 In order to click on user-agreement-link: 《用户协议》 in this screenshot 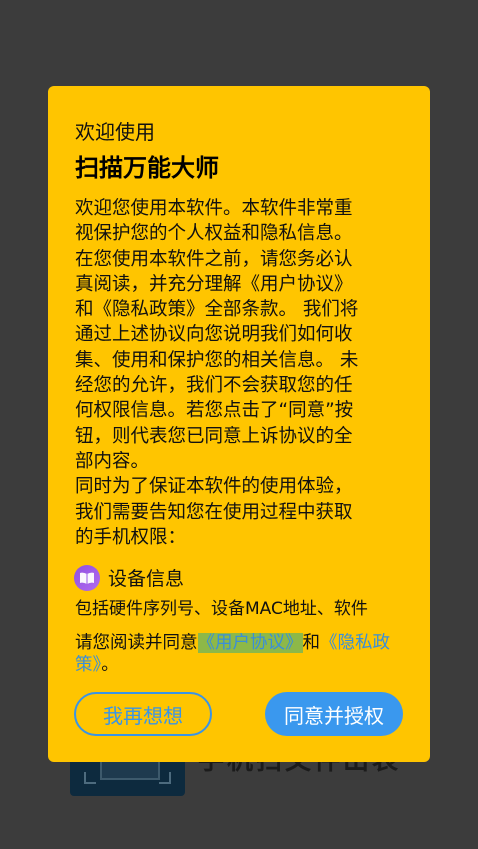, I will do `click(250, 643)`.